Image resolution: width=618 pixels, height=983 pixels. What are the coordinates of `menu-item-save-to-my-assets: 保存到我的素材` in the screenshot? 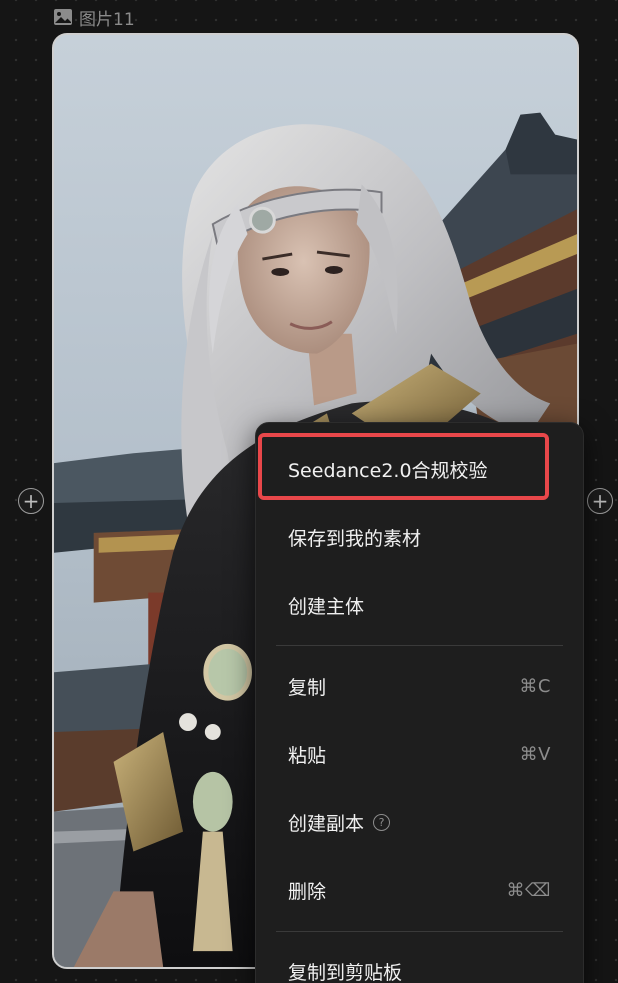 It's located at (419, 537).